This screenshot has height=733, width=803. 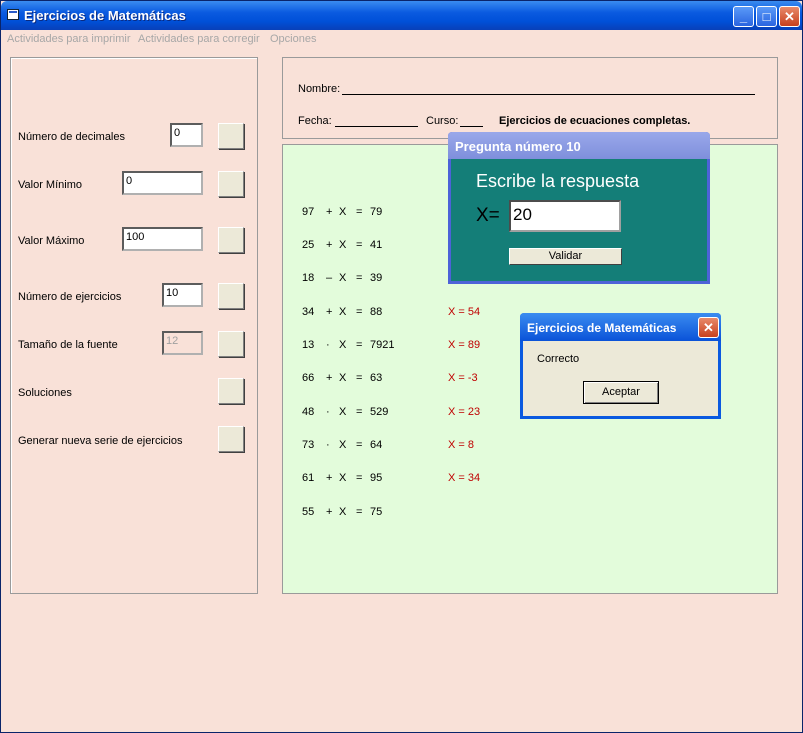 I want to click on fuente-label: Tamaño de la fuente, so click(x=68, y=345).